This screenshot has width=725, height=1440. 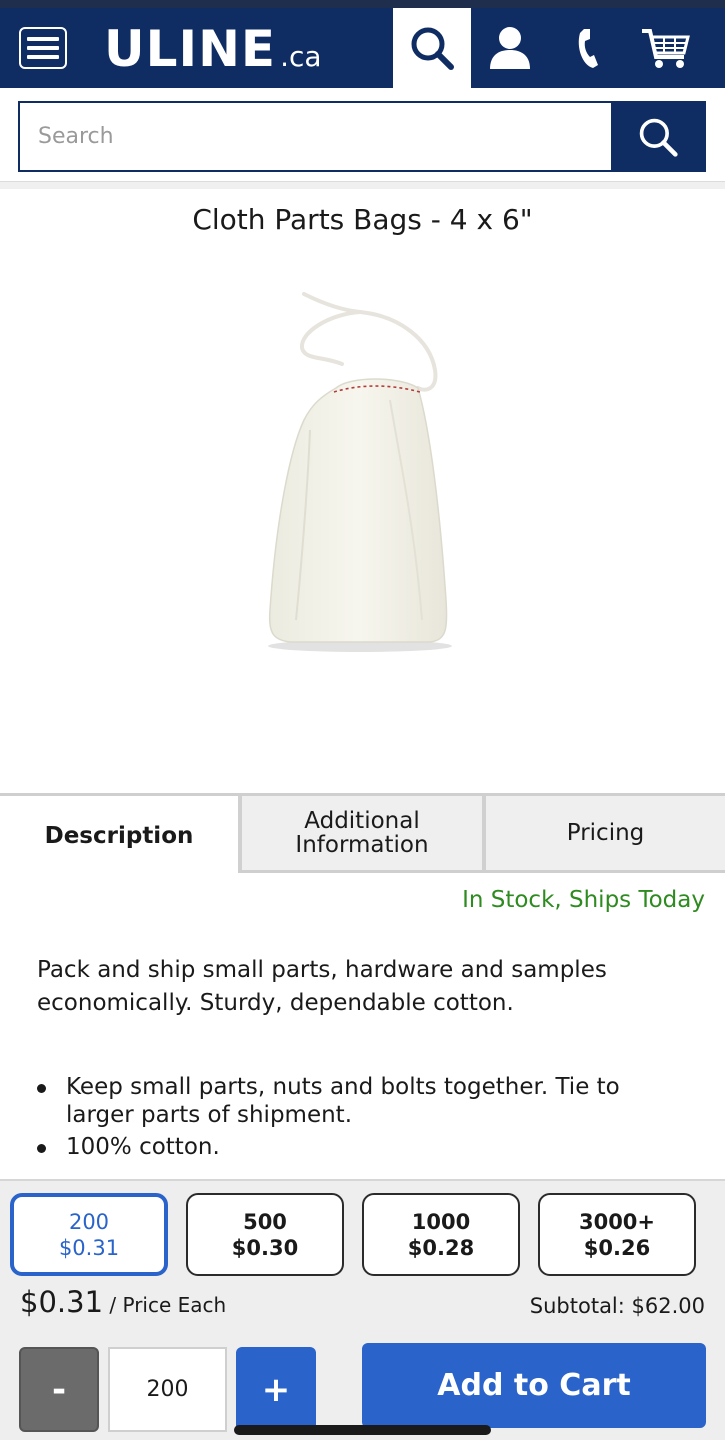 I want to click on site-header: ULINE .ca, so click(x=362, y=48).